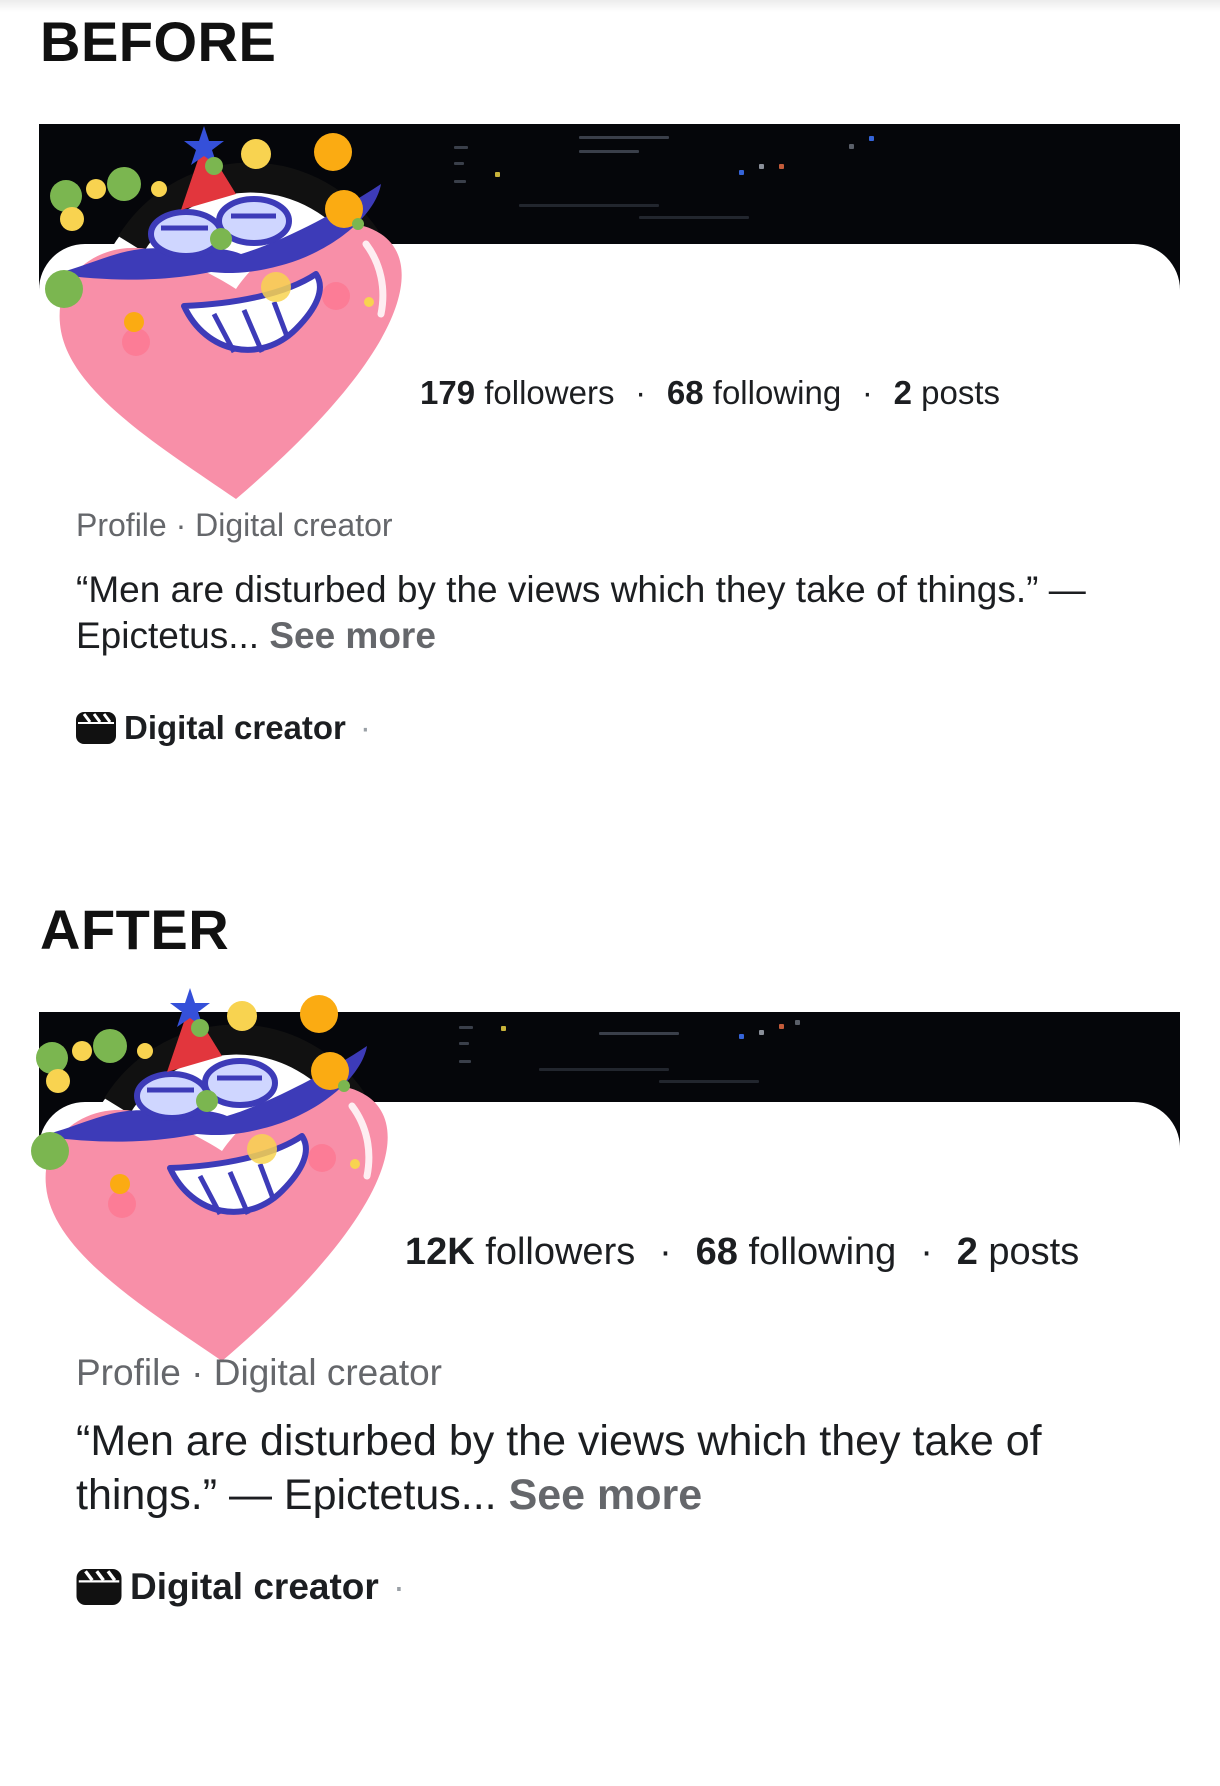 The width and height of the screenshot is (1220, 1786). Describe the element at coordinates (135, 929) in the screenshot. I see `after-heading: AFTER` at that location.